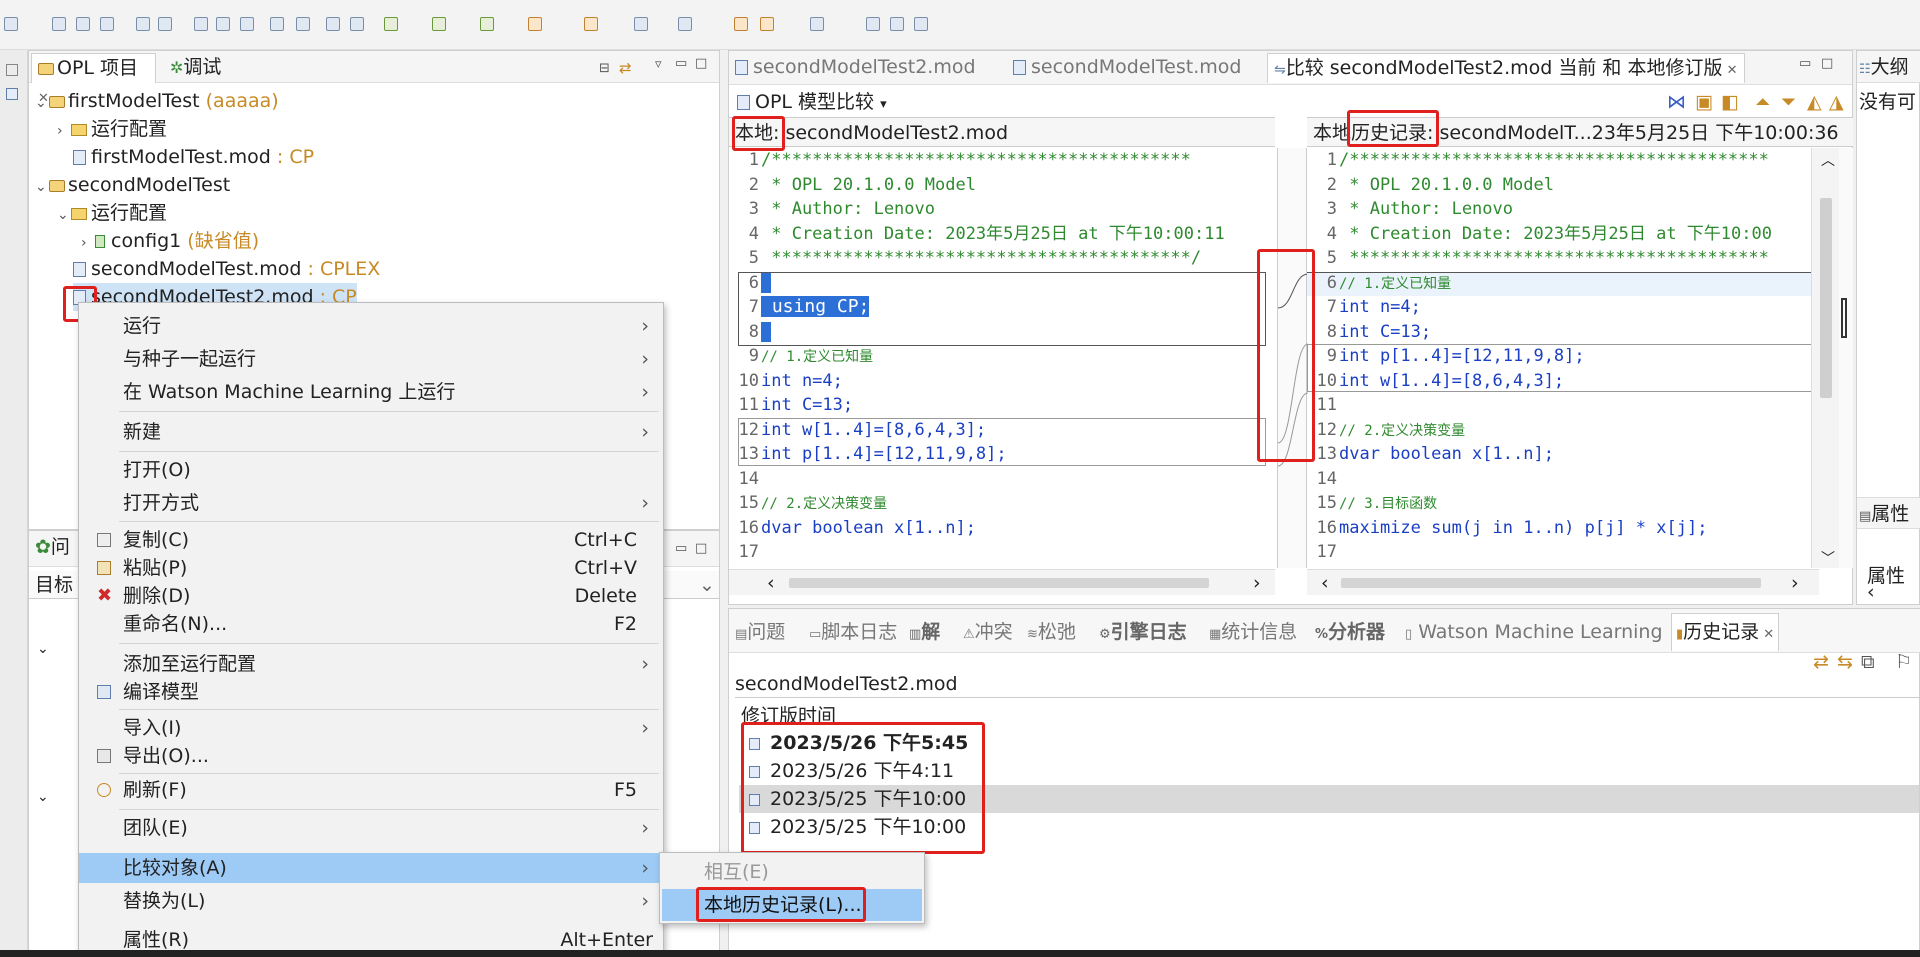 The image size is (1920, 957). What do you see at coordinates (371, 470) in the screenshot?
I see `menu-item-open: 打开(O)` at bounding box center [371, 470].